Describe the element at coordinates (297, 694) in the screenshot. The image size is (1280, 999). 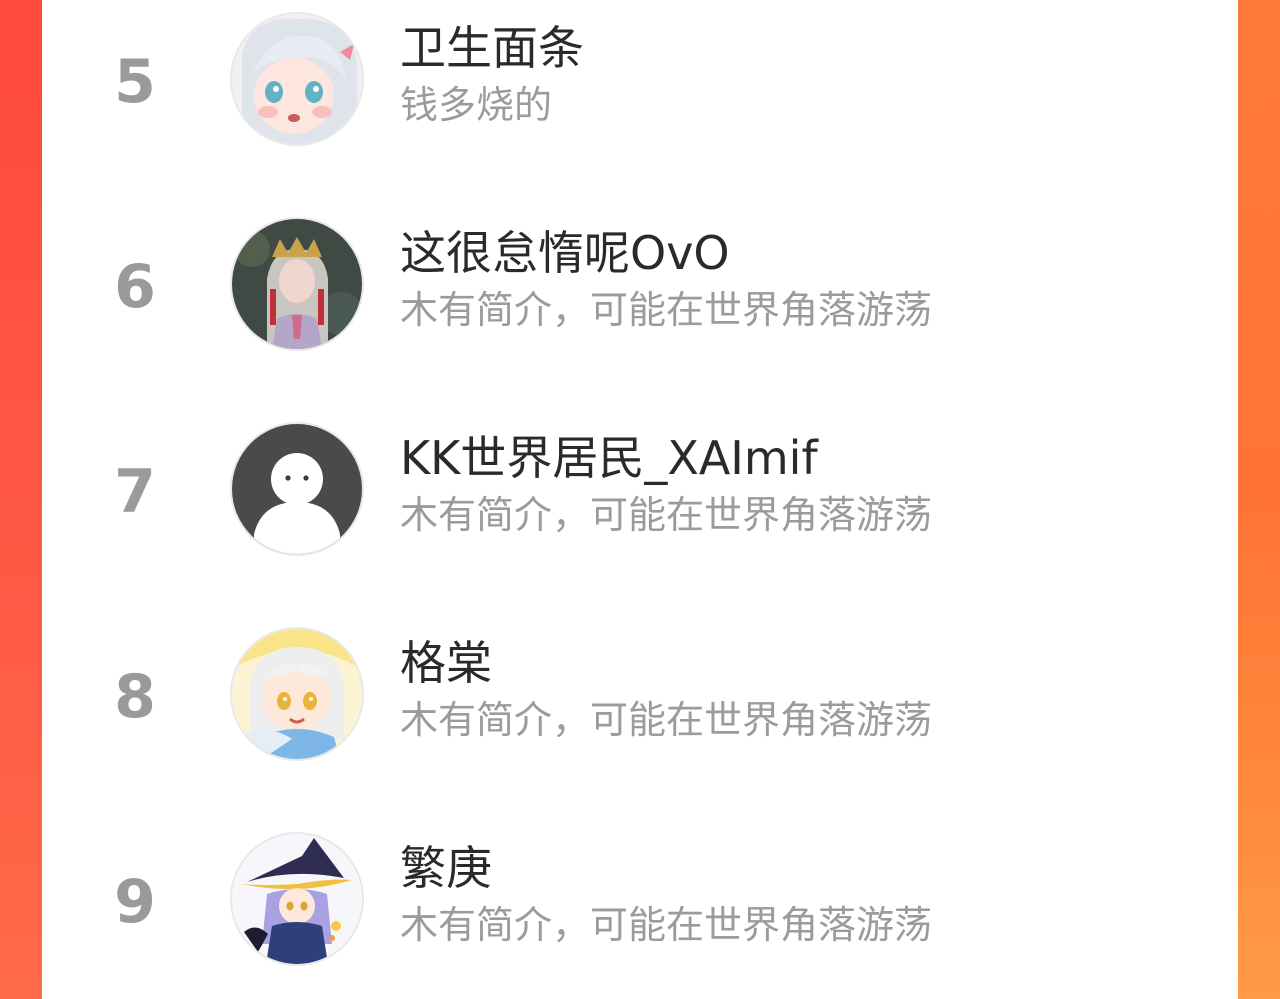
I see `anime-boy-avatar-icon` at that location.